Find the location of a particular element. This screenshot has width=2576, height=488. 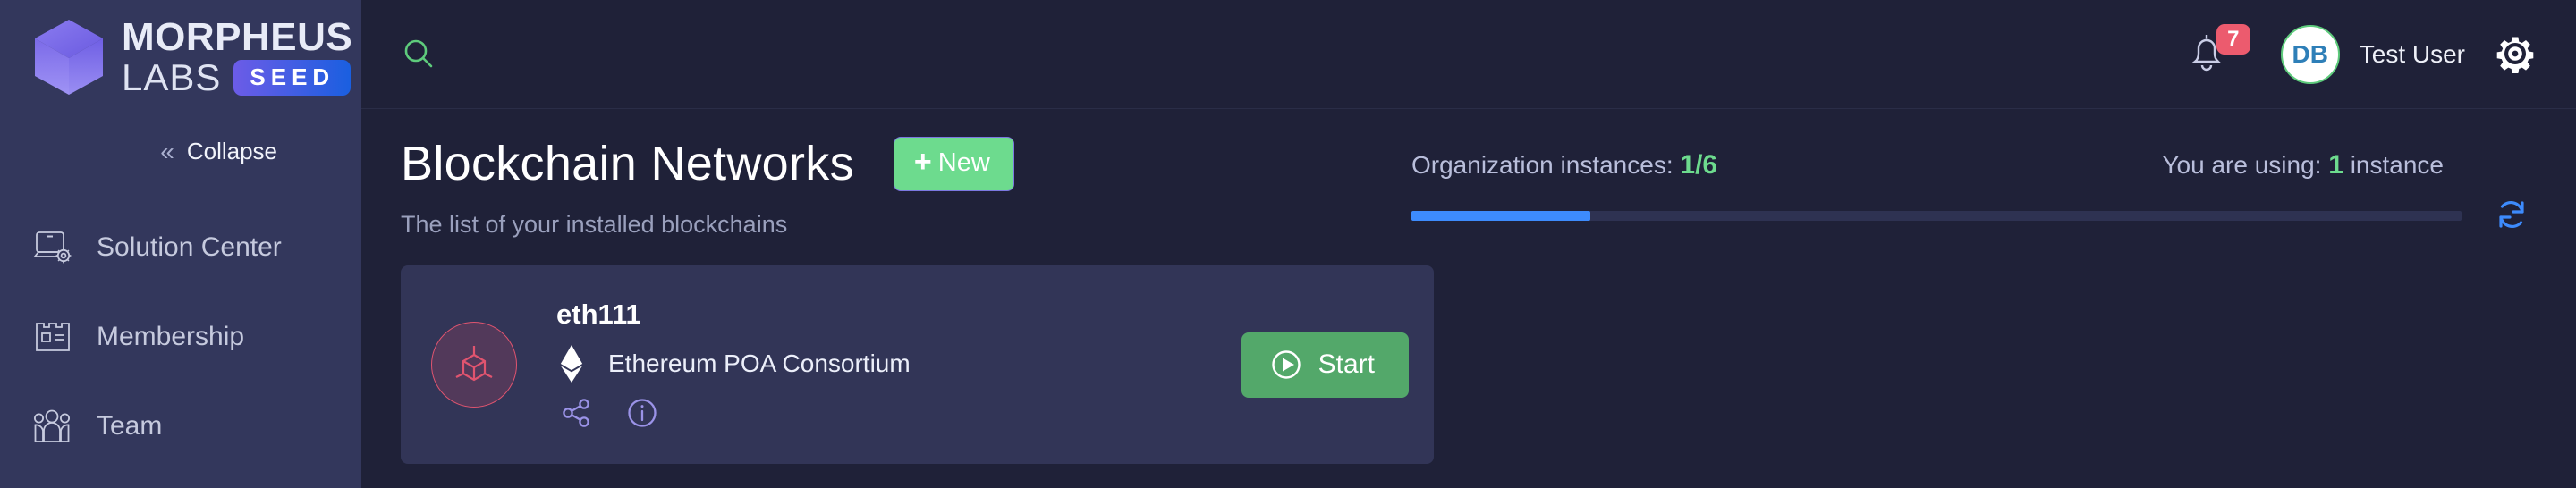

hexagon-cube-icon is located at coordinates (69, 58).